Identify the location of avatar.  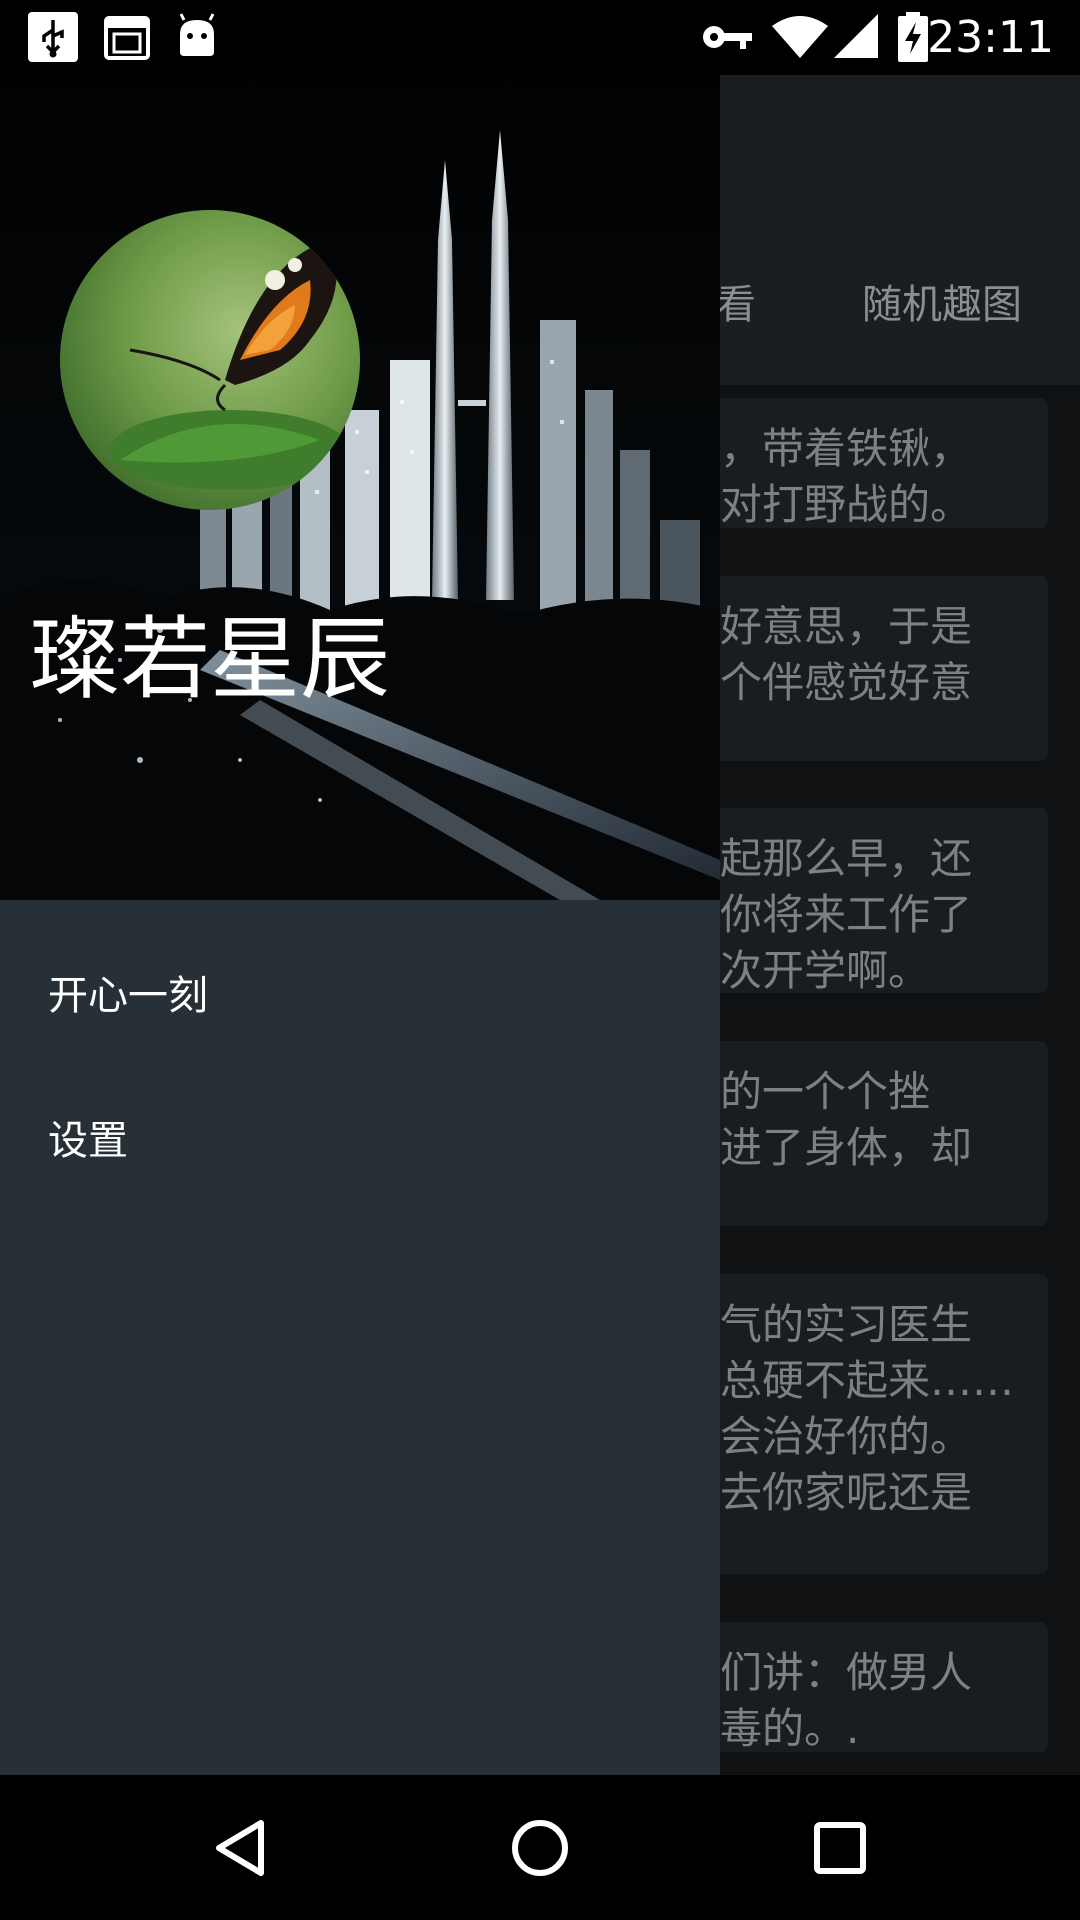
(210, 360).